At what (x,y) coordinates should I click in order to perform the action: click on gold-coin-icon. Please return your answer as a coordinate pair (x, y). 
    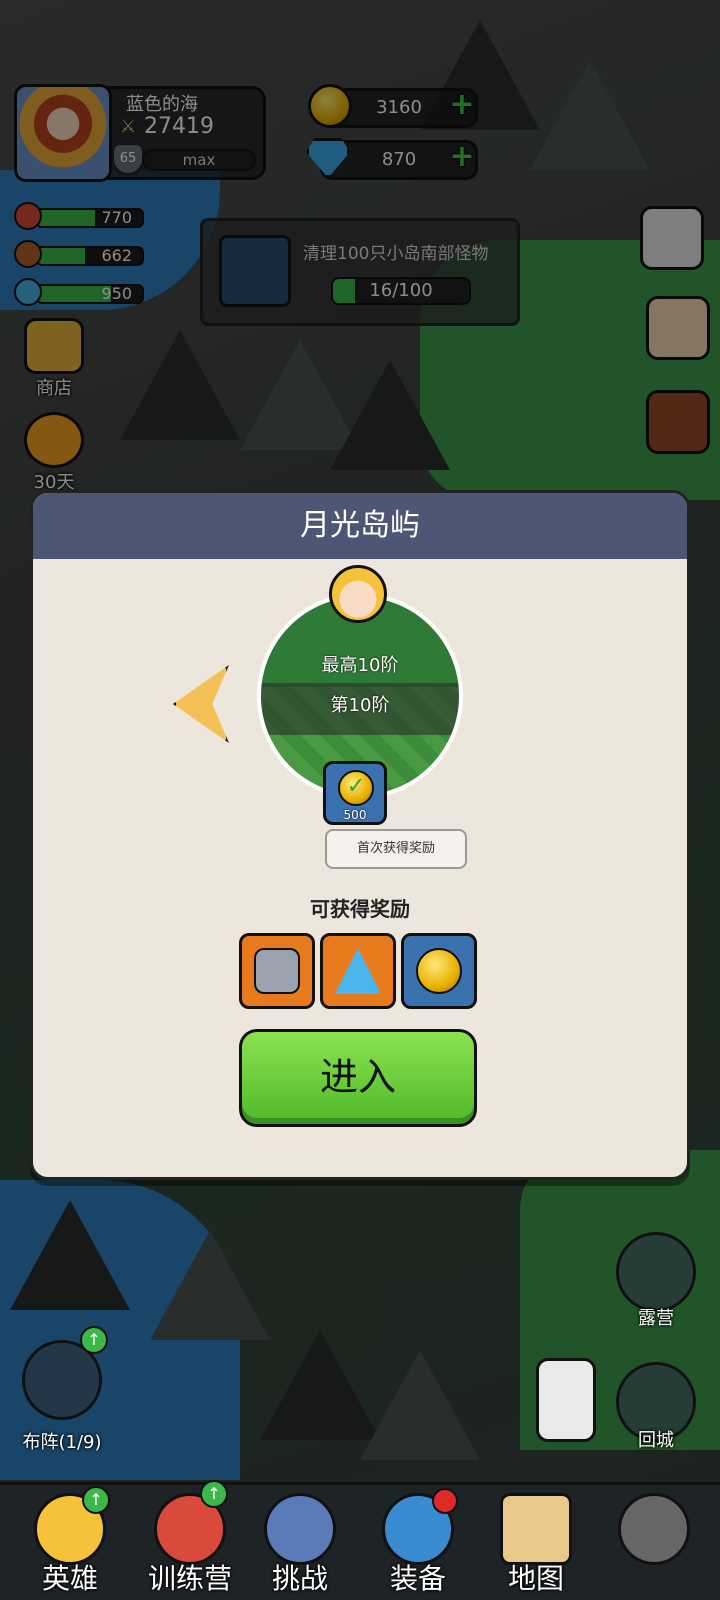
    Looking at the image, I should click on (439, 971).